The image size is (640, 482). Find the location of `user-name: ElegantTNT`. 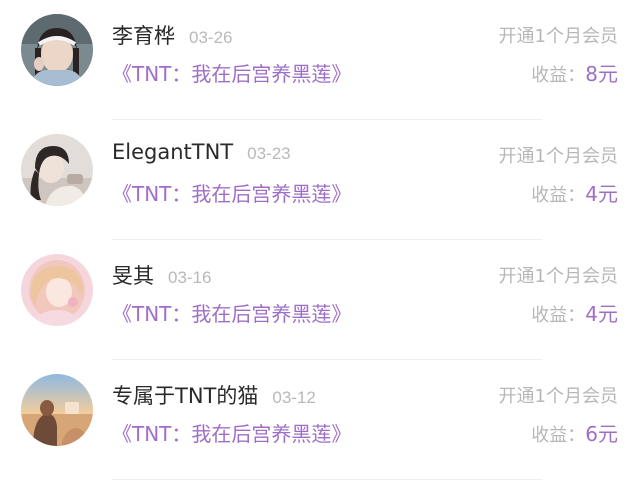

user-name: ElegantTNT is located at coordinates (173, 152).